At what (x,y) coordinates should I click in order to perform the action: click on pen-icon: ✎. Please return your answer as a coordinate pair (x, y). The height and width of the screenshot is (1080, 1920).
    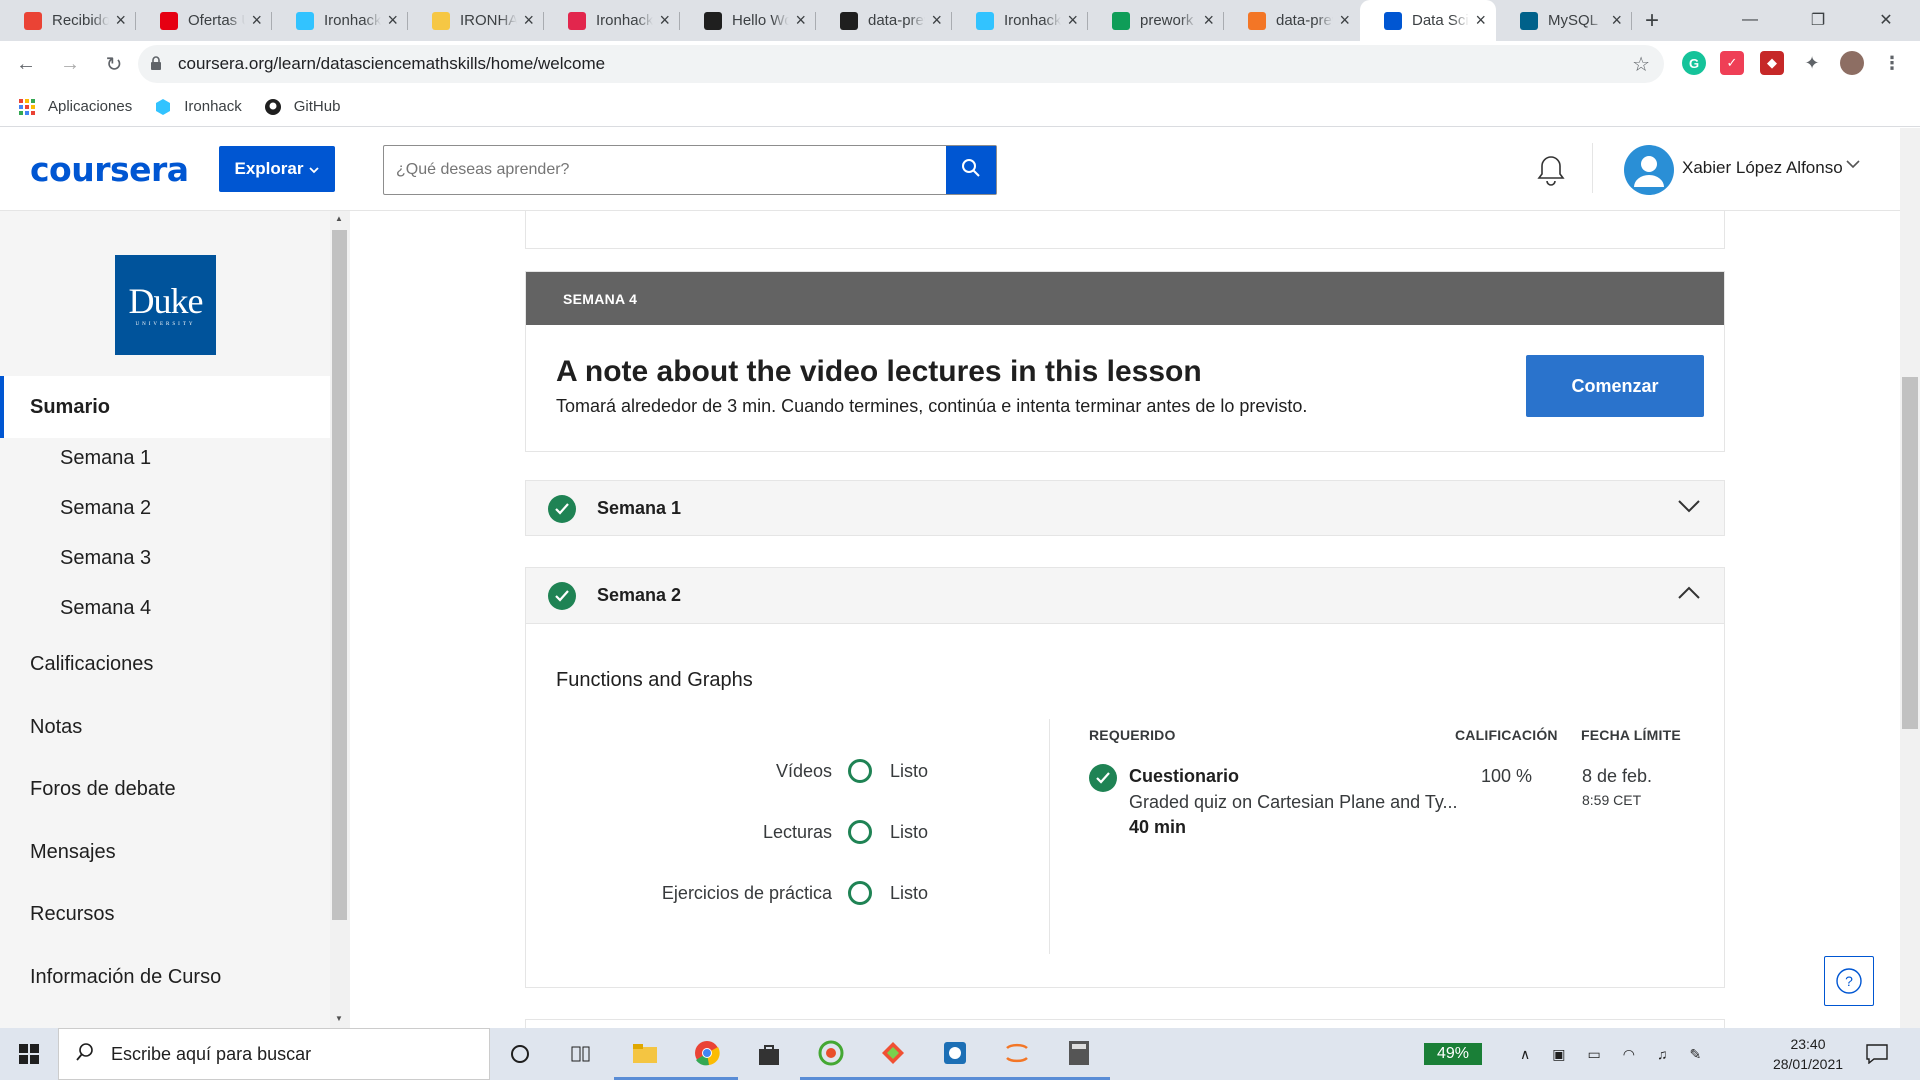
    Looking at the image, I should click on (1695, 1054).